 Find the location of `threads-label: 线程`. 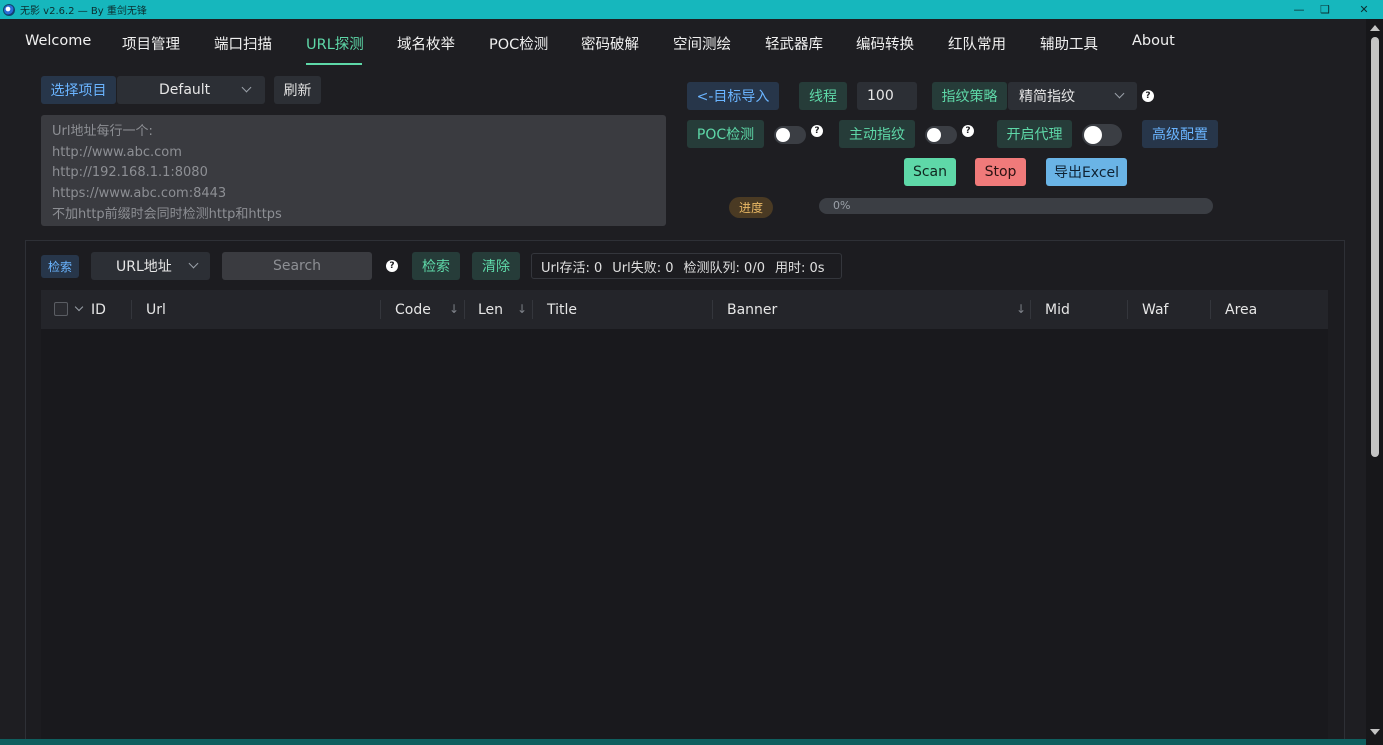

threads-label: 线程 is located at coordinates (823, 96).